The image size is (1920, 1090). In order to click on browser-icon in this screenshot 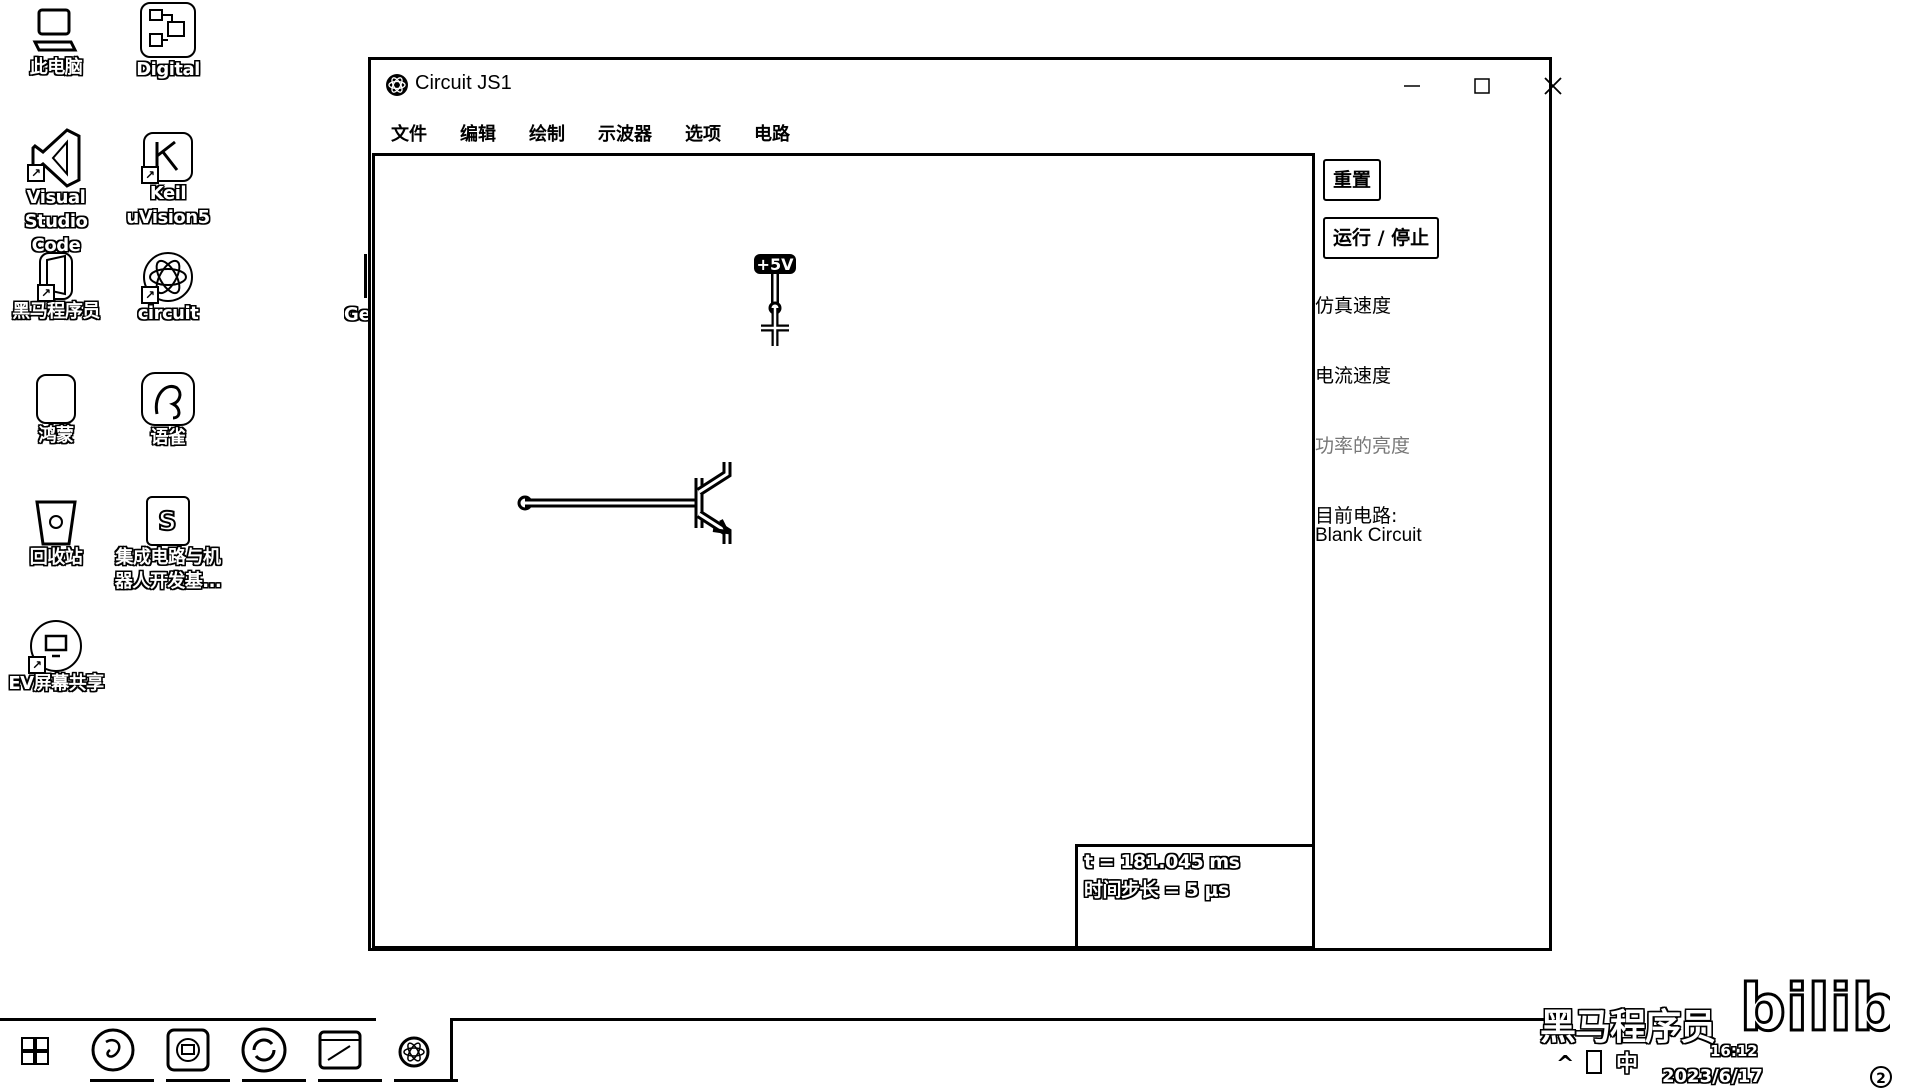, I will do `click(113, 1050)`.